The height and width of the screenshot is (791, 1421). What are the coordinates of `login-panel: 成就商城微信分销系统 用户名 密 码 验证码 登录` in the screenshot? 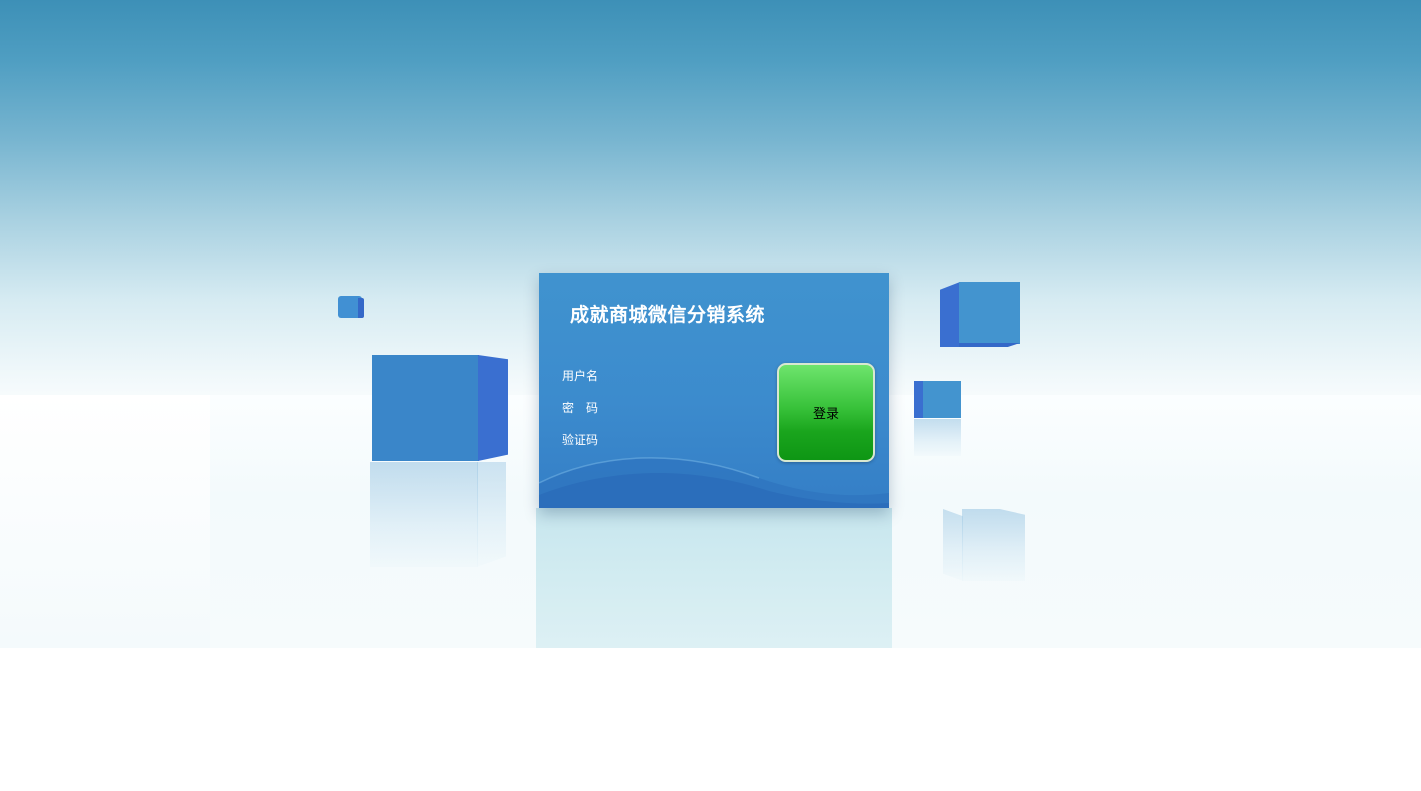 It's located at (714, 390).